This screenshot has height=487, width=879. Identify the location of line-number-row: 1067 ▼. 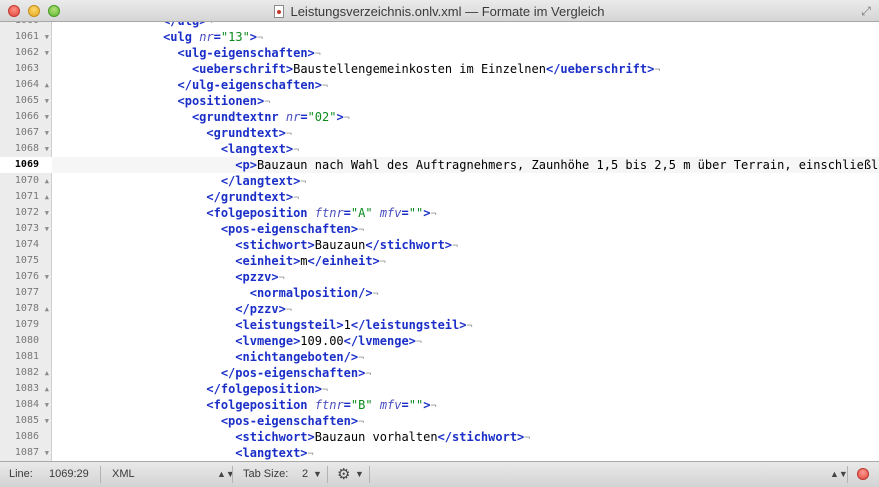
(26, 133).